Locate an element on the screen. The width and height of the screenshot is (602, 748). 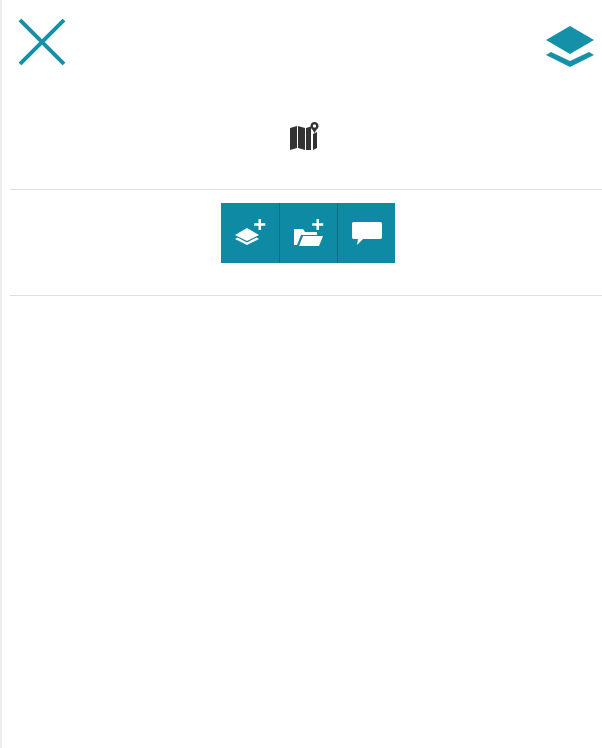
close-icon is located at coordinates (42, 42).